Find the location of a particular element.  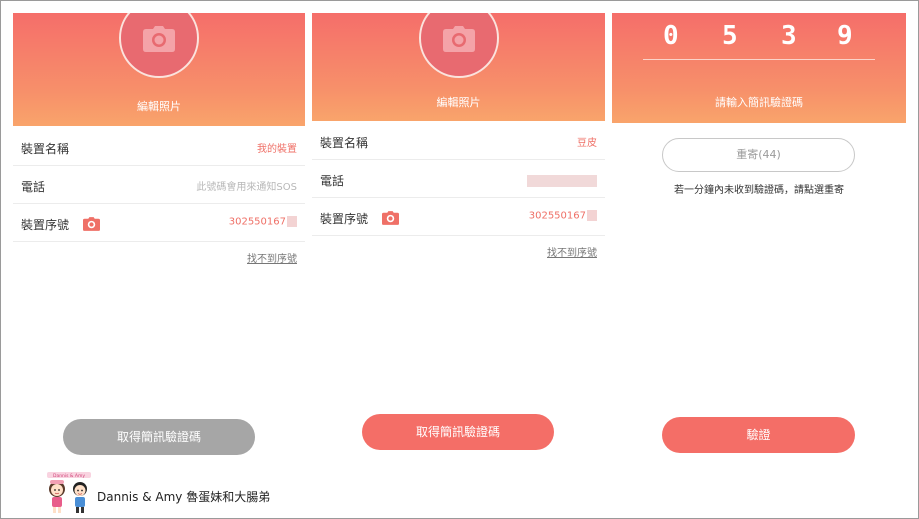

device-name-row: 裝置名稱 我的裝置 is located at coordinates (159, 147).